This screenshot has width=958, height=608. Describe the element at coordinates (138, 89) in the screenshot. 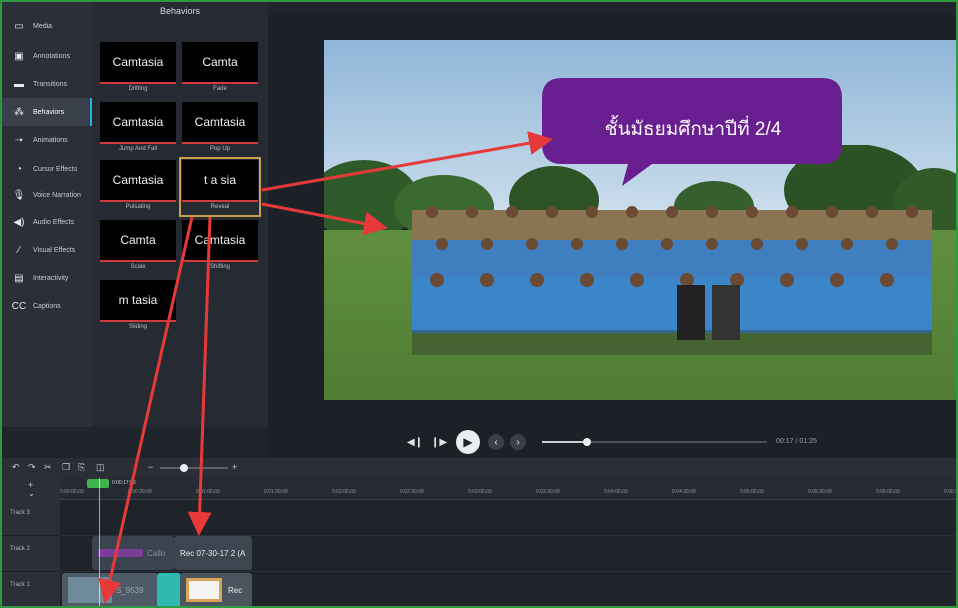

I see `behavior-label: Drifting` at that location.